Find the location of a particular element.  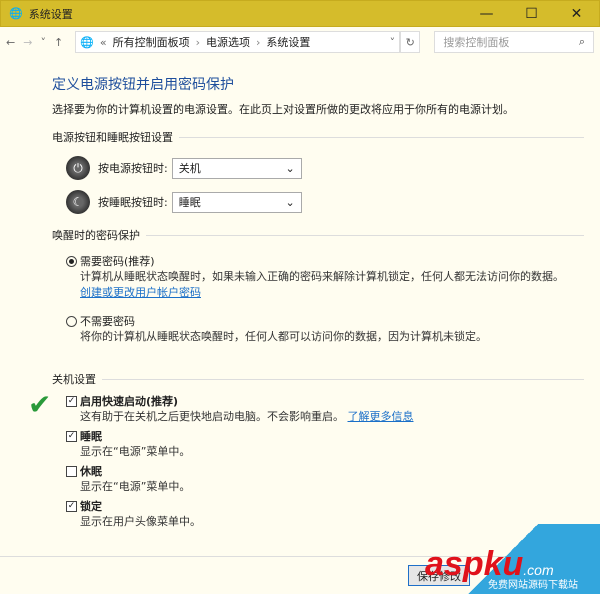

close-button: ✕ is located at coordinates (576, 14).